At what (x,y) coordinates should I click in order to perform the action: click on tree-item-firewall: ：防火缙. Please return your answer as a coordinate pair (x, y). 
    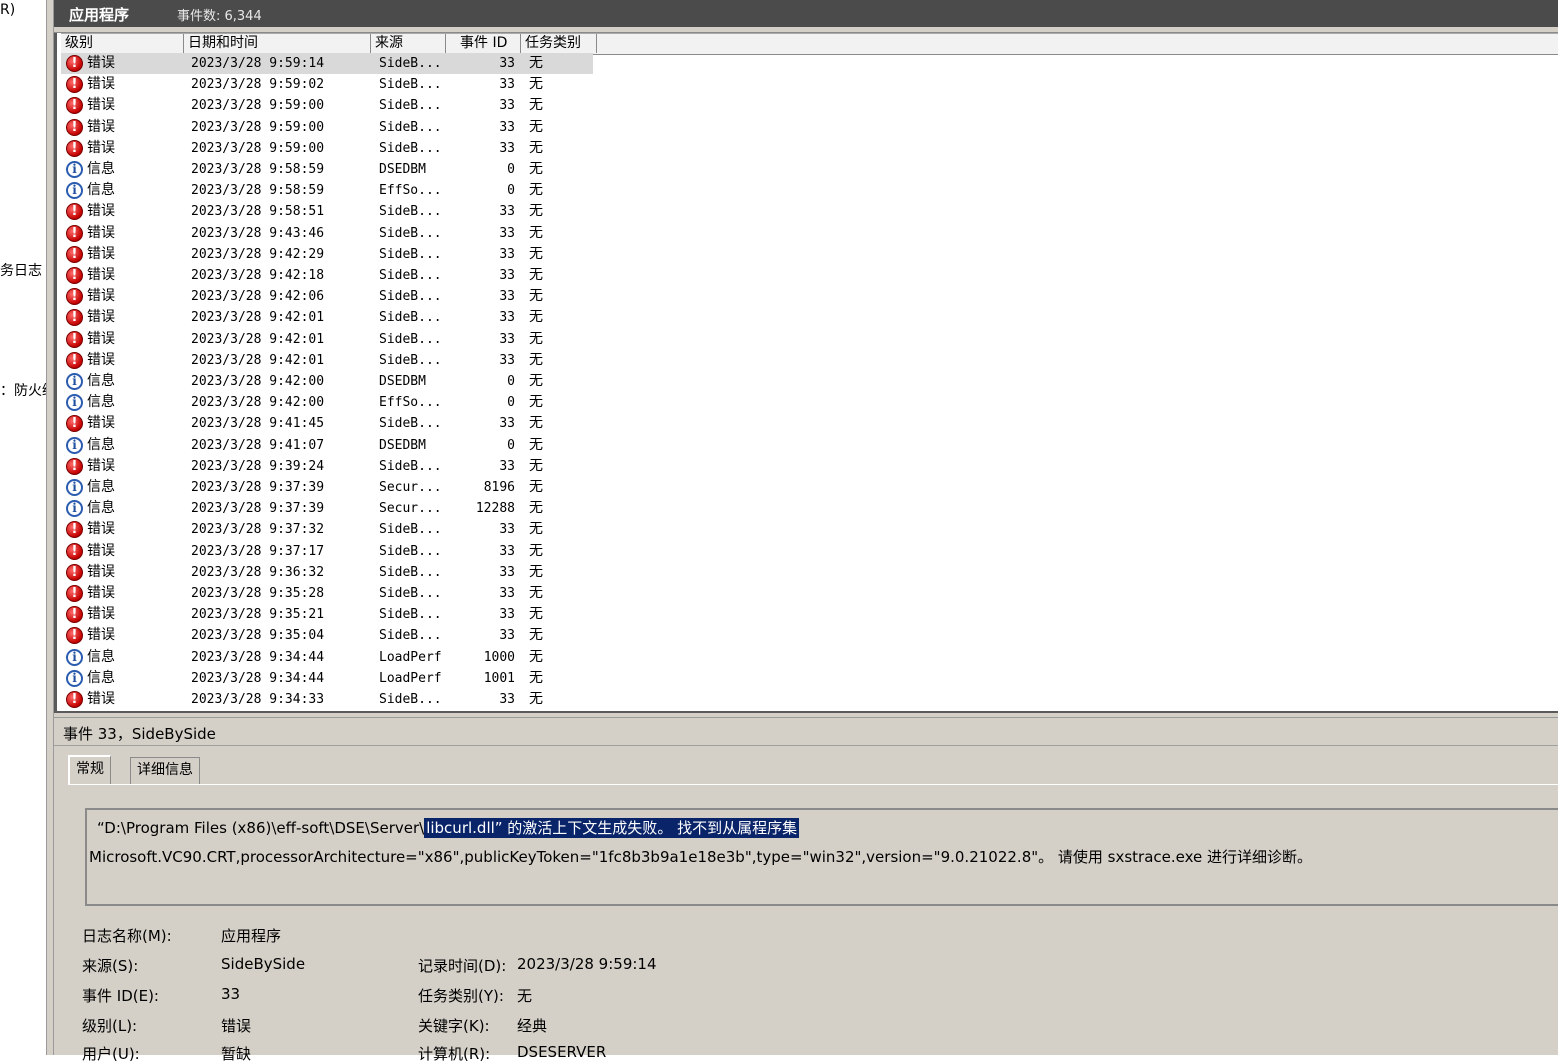
    Looking at the image, I should click on (23, 390).